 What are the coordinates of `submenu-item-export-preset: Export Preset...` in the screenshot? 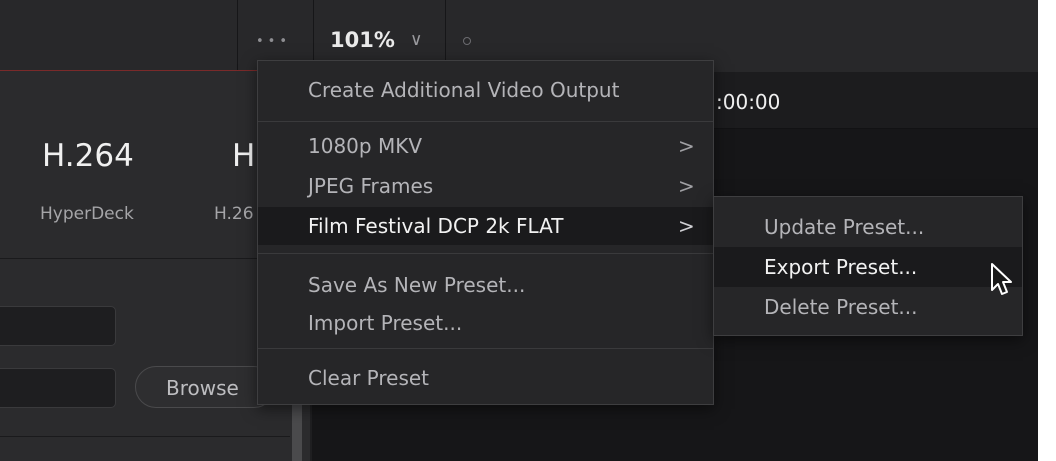 It's located at (868, 267).